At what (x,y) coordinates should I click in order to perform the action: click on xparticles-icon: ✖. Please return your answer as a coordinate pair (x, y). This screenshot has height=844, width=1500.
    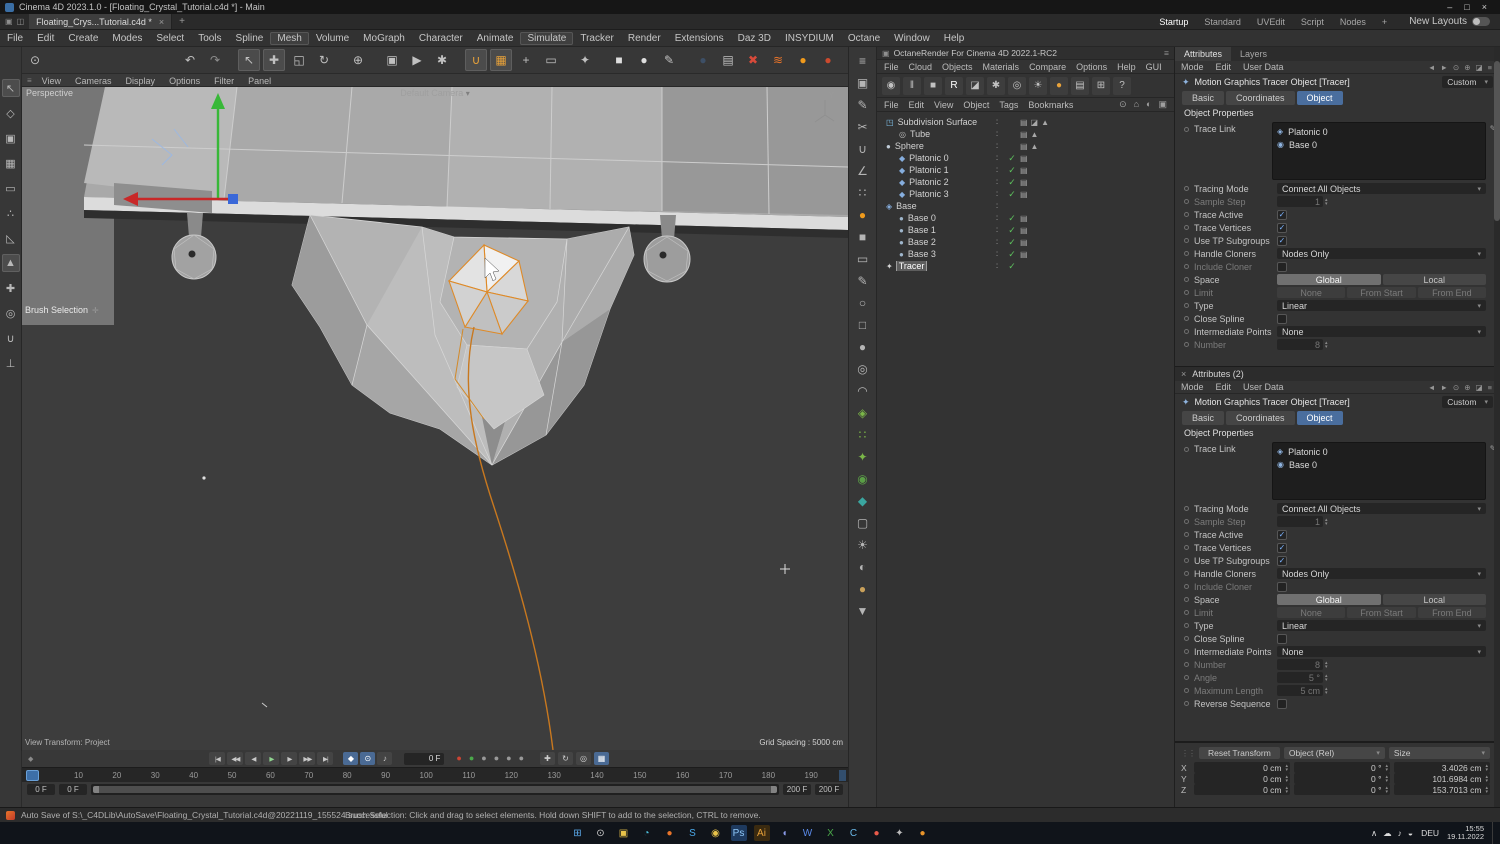
    Looking at the image, I should click on (753, 60).